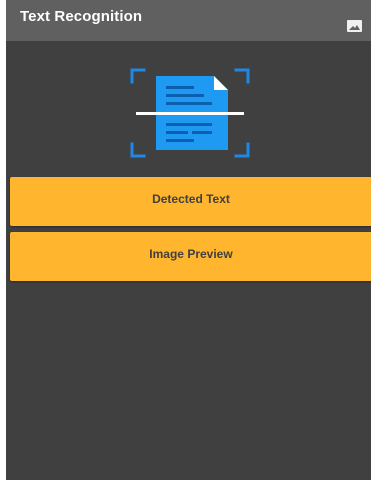  What do you see at coordinates (190, 201) in the screenshot?
I see `detected-text-button: Detected Text` at bounding box center [190, 201].